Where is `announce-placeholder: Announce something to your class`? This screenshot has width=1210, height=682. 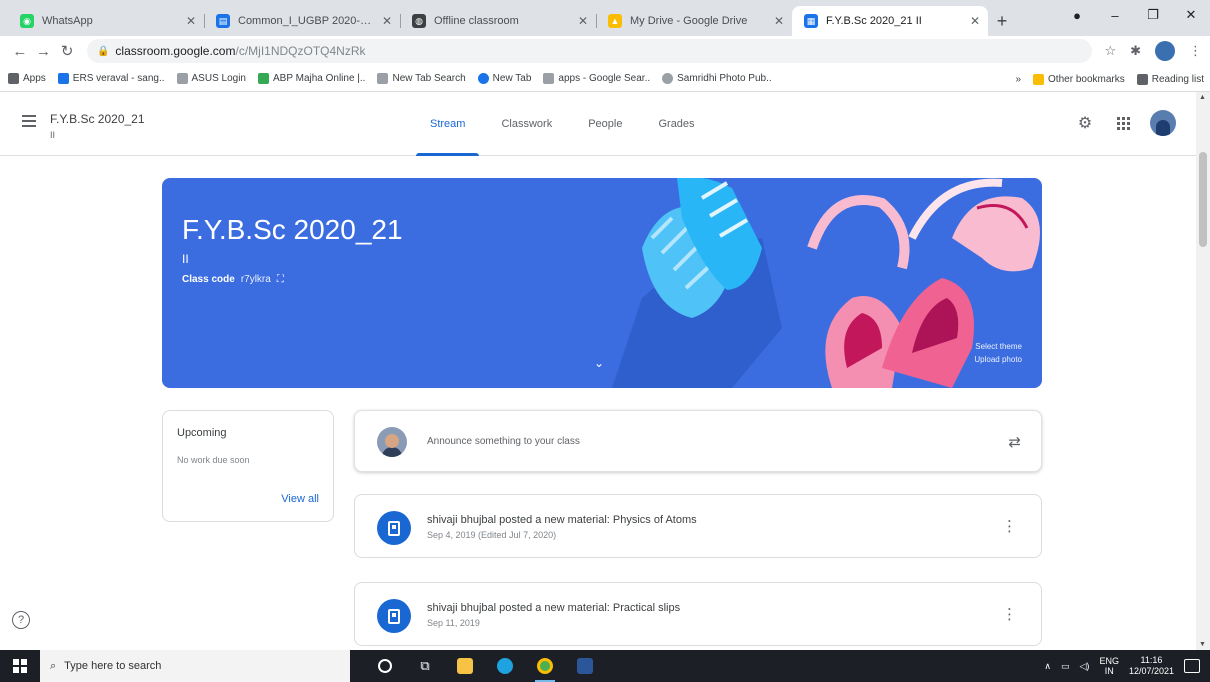 announce-placeholder: Announce something to your class is located at coordinates (503, 441).